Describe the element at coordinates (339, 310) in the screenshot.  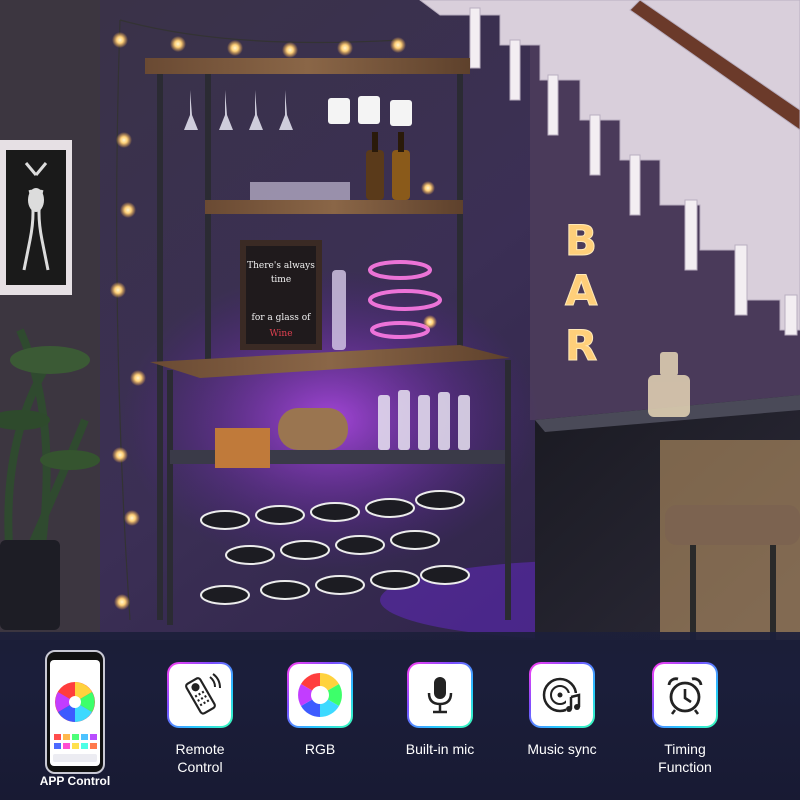
I see `tall-bottle` at that location.